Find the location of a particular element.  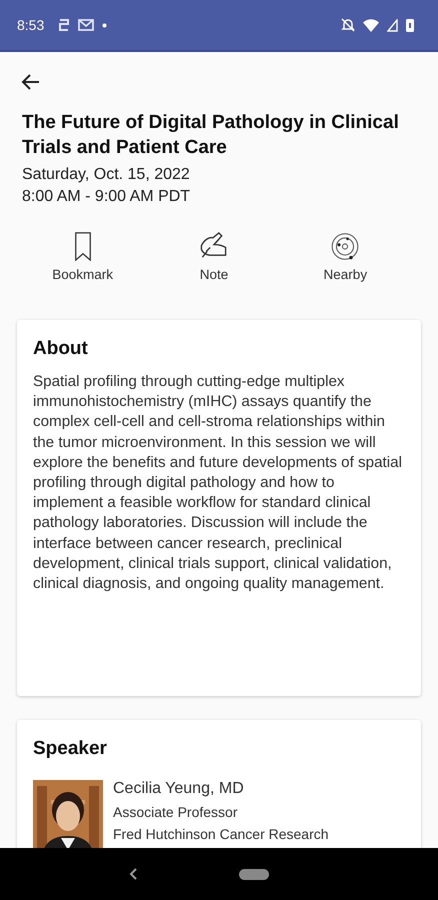

muted-bell-icon is located at coordinates (348, 25).